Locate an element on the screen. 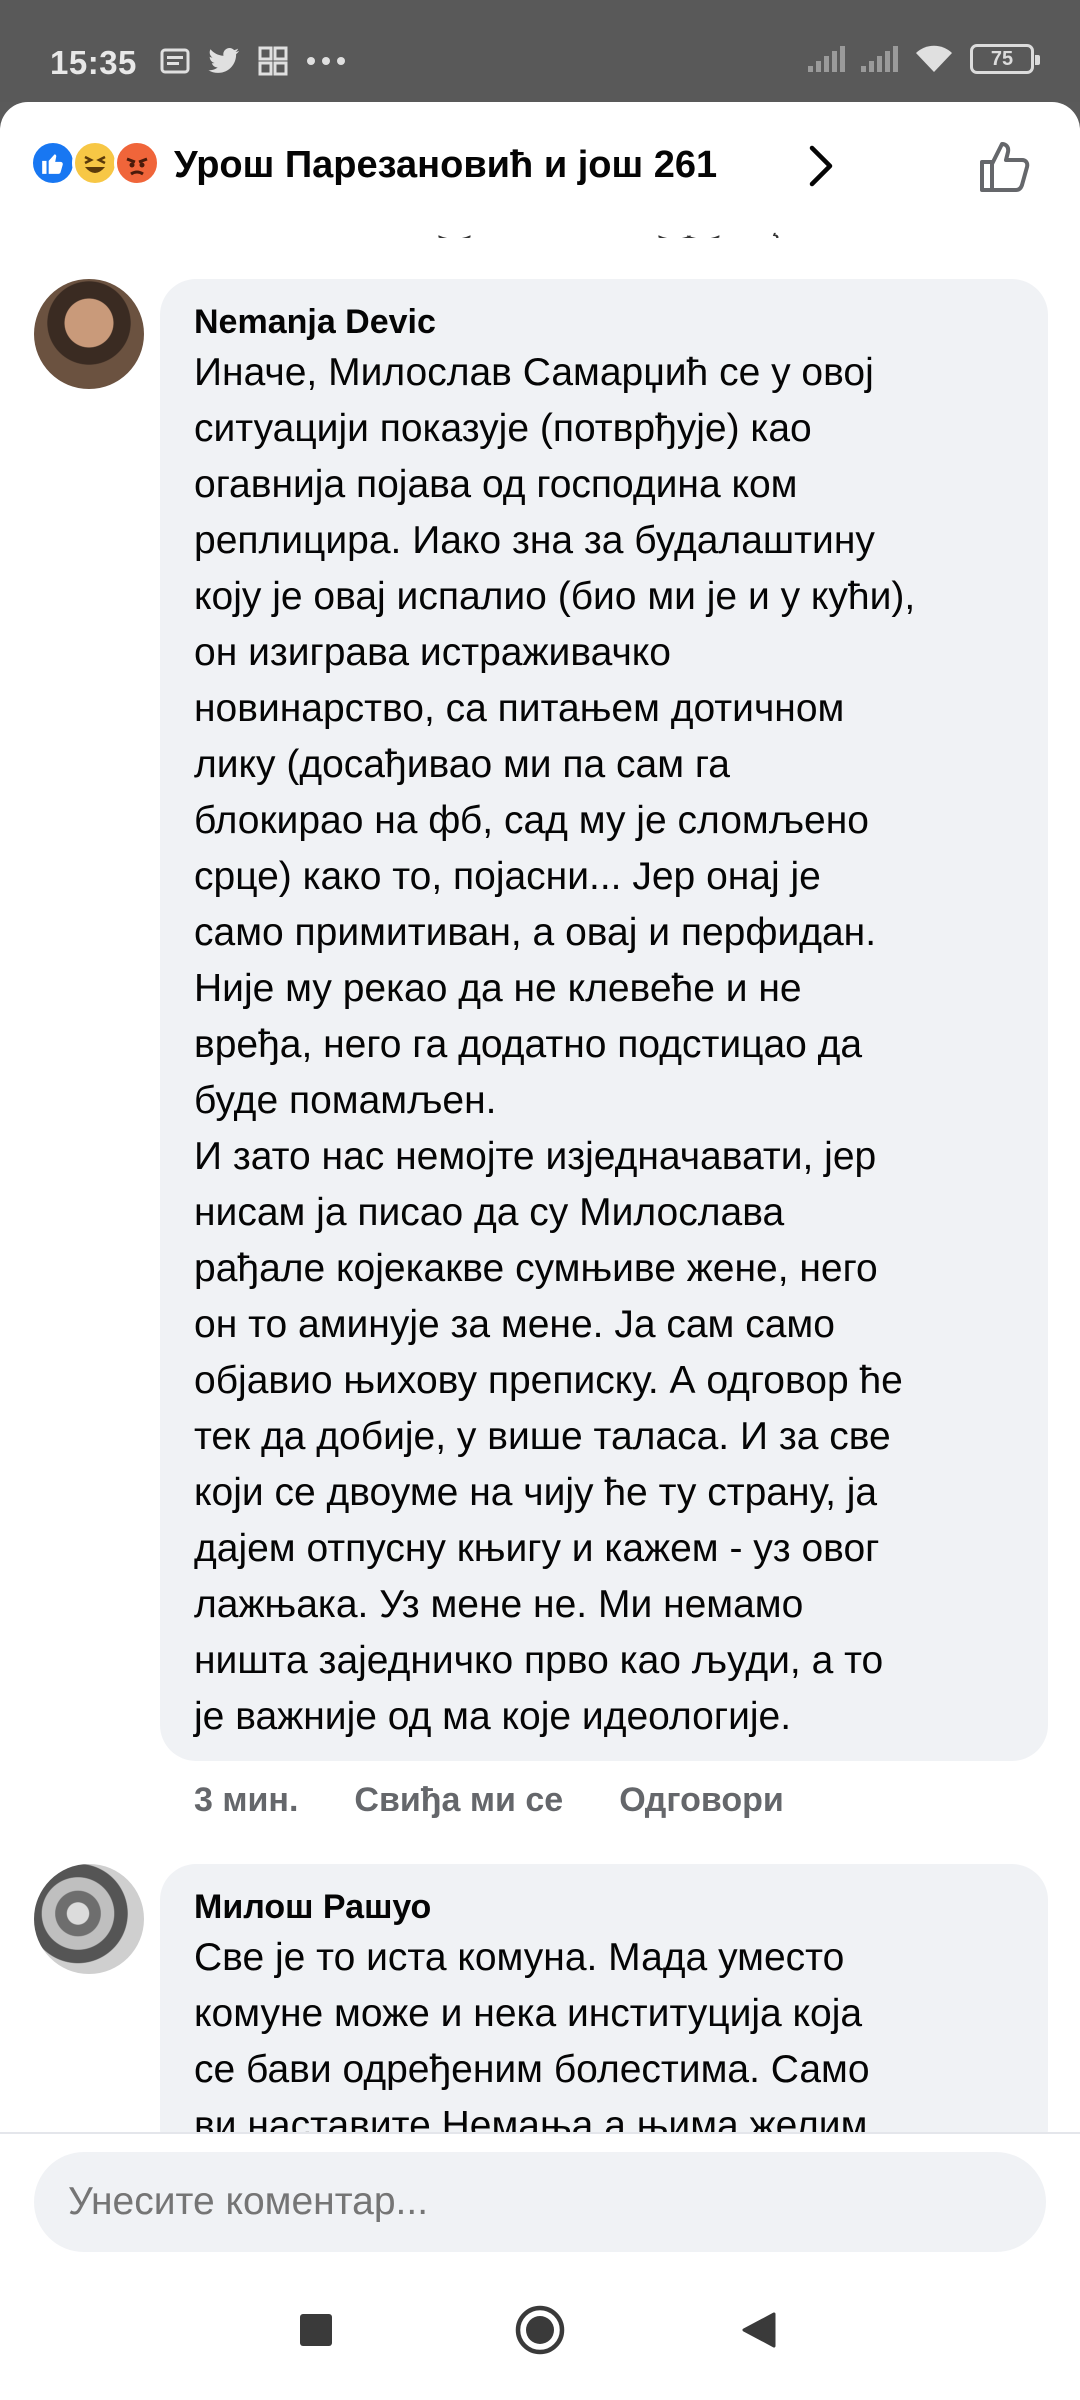  comment-line: који се двоуме на чију ће ту страну, ја is located at coordinates (536, 1492).